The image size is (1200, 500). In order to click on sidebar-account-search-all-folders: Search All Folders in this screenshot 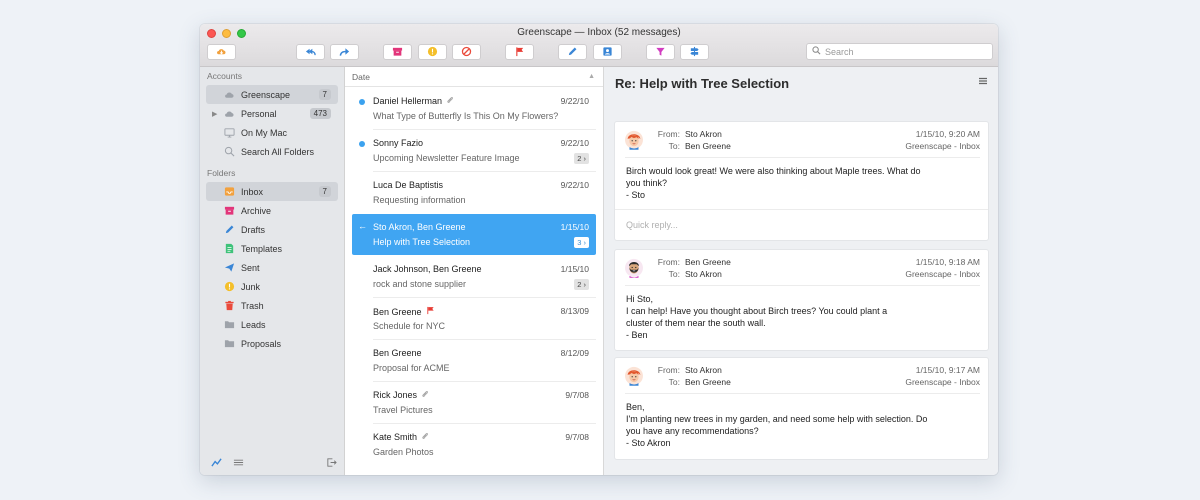, I will do `click(272, 151)`.